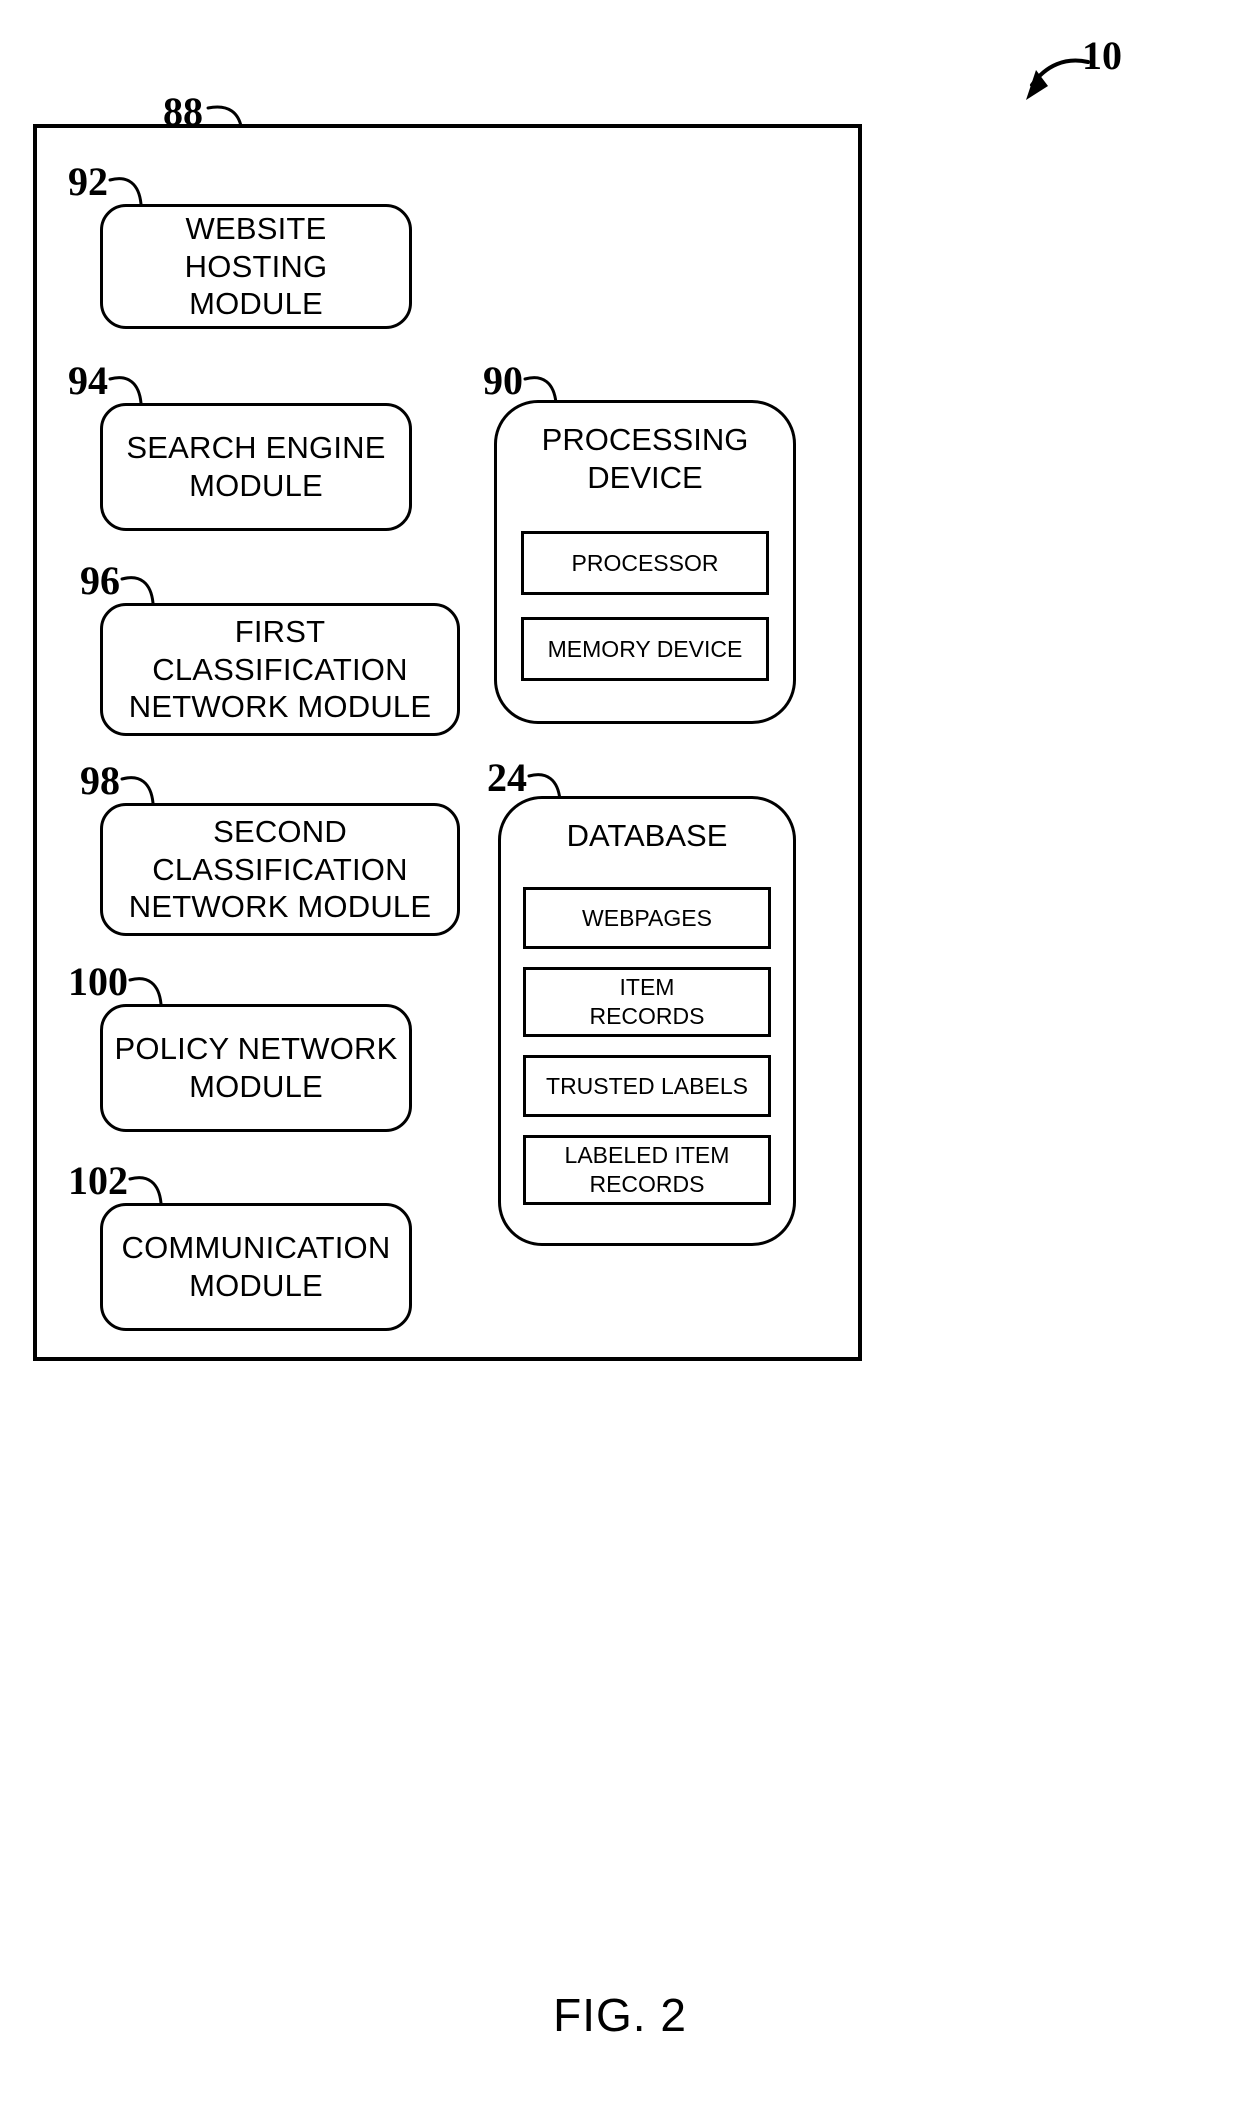 This screenshot has width=1240, height=2107. What do you see at coordinates (620, 2015) in the screenshot?
I see `figure-caption: FIG. 2` at bounding box center [620, 2015].